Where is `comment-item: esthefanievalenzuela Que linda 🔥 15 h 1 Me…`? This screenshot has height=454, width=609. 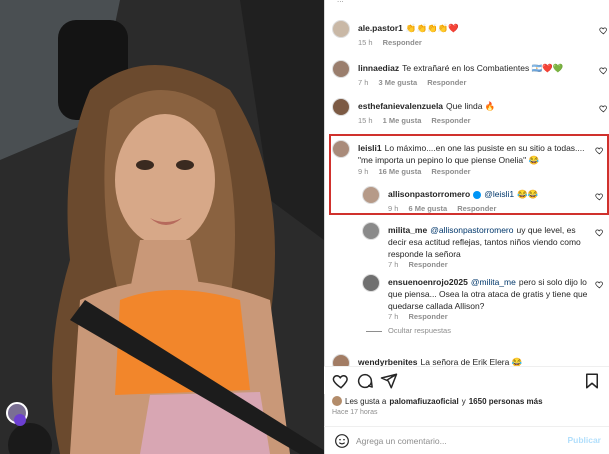
comment-item: esthefanievalenzuela Que linda 🔥 15 h 1 Me… is located at coordinates (470, 113).